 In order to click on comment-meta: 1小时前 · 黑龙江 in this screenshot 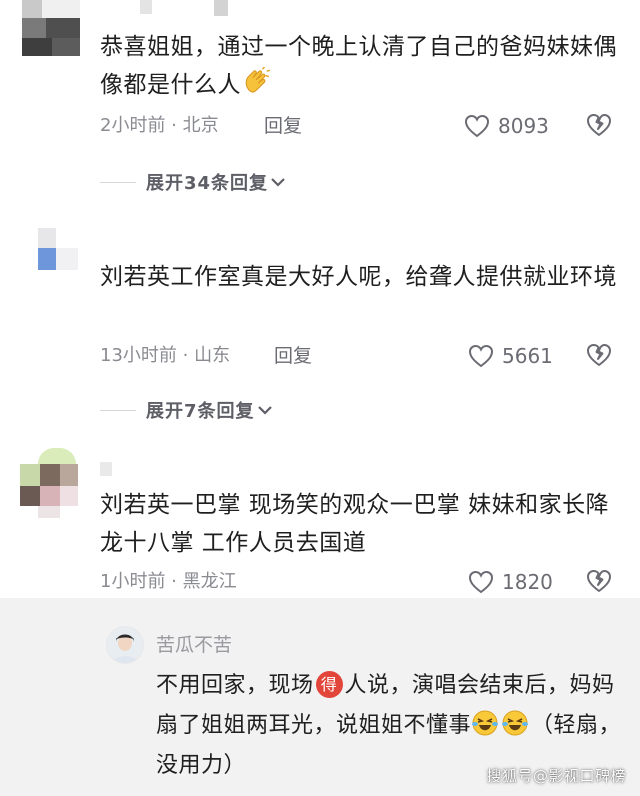, I will do `click(168, 581)`.